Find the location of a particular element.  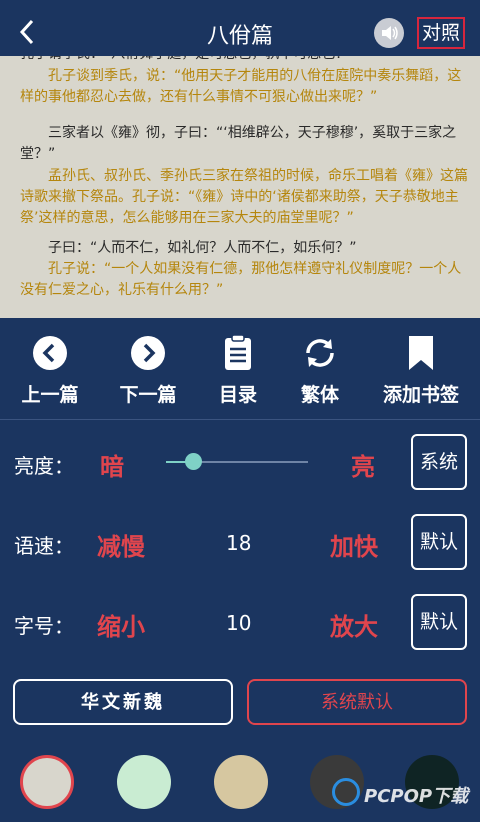

prev-chapter-label: 上一篇 is located at coordinates (50, 395).